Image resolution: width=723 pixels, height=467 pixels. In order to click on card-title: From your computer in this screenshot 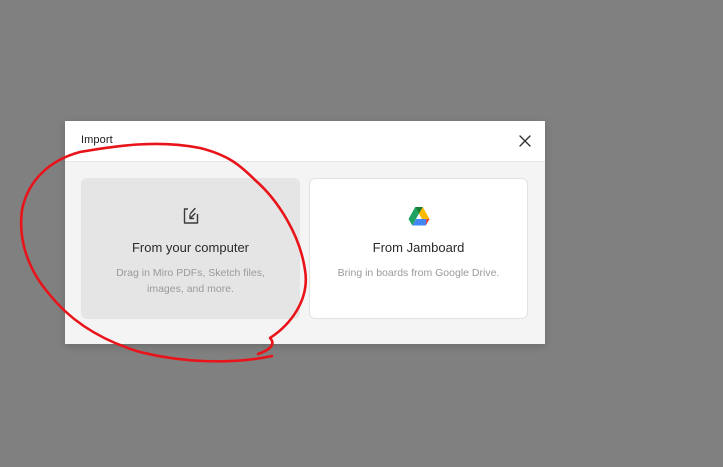, I will do `click(190, 247)`.